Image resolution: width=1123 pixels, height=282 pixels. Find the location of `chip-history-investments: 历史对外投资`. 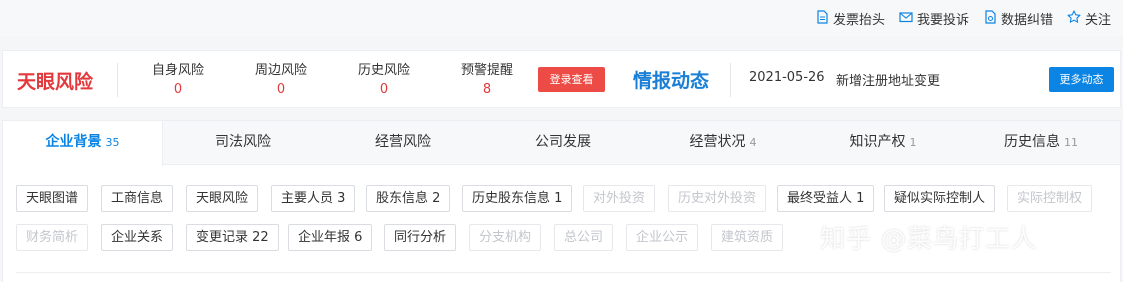

chip-history-investments: 历史对外投资 is located at coordinates (717, 198).